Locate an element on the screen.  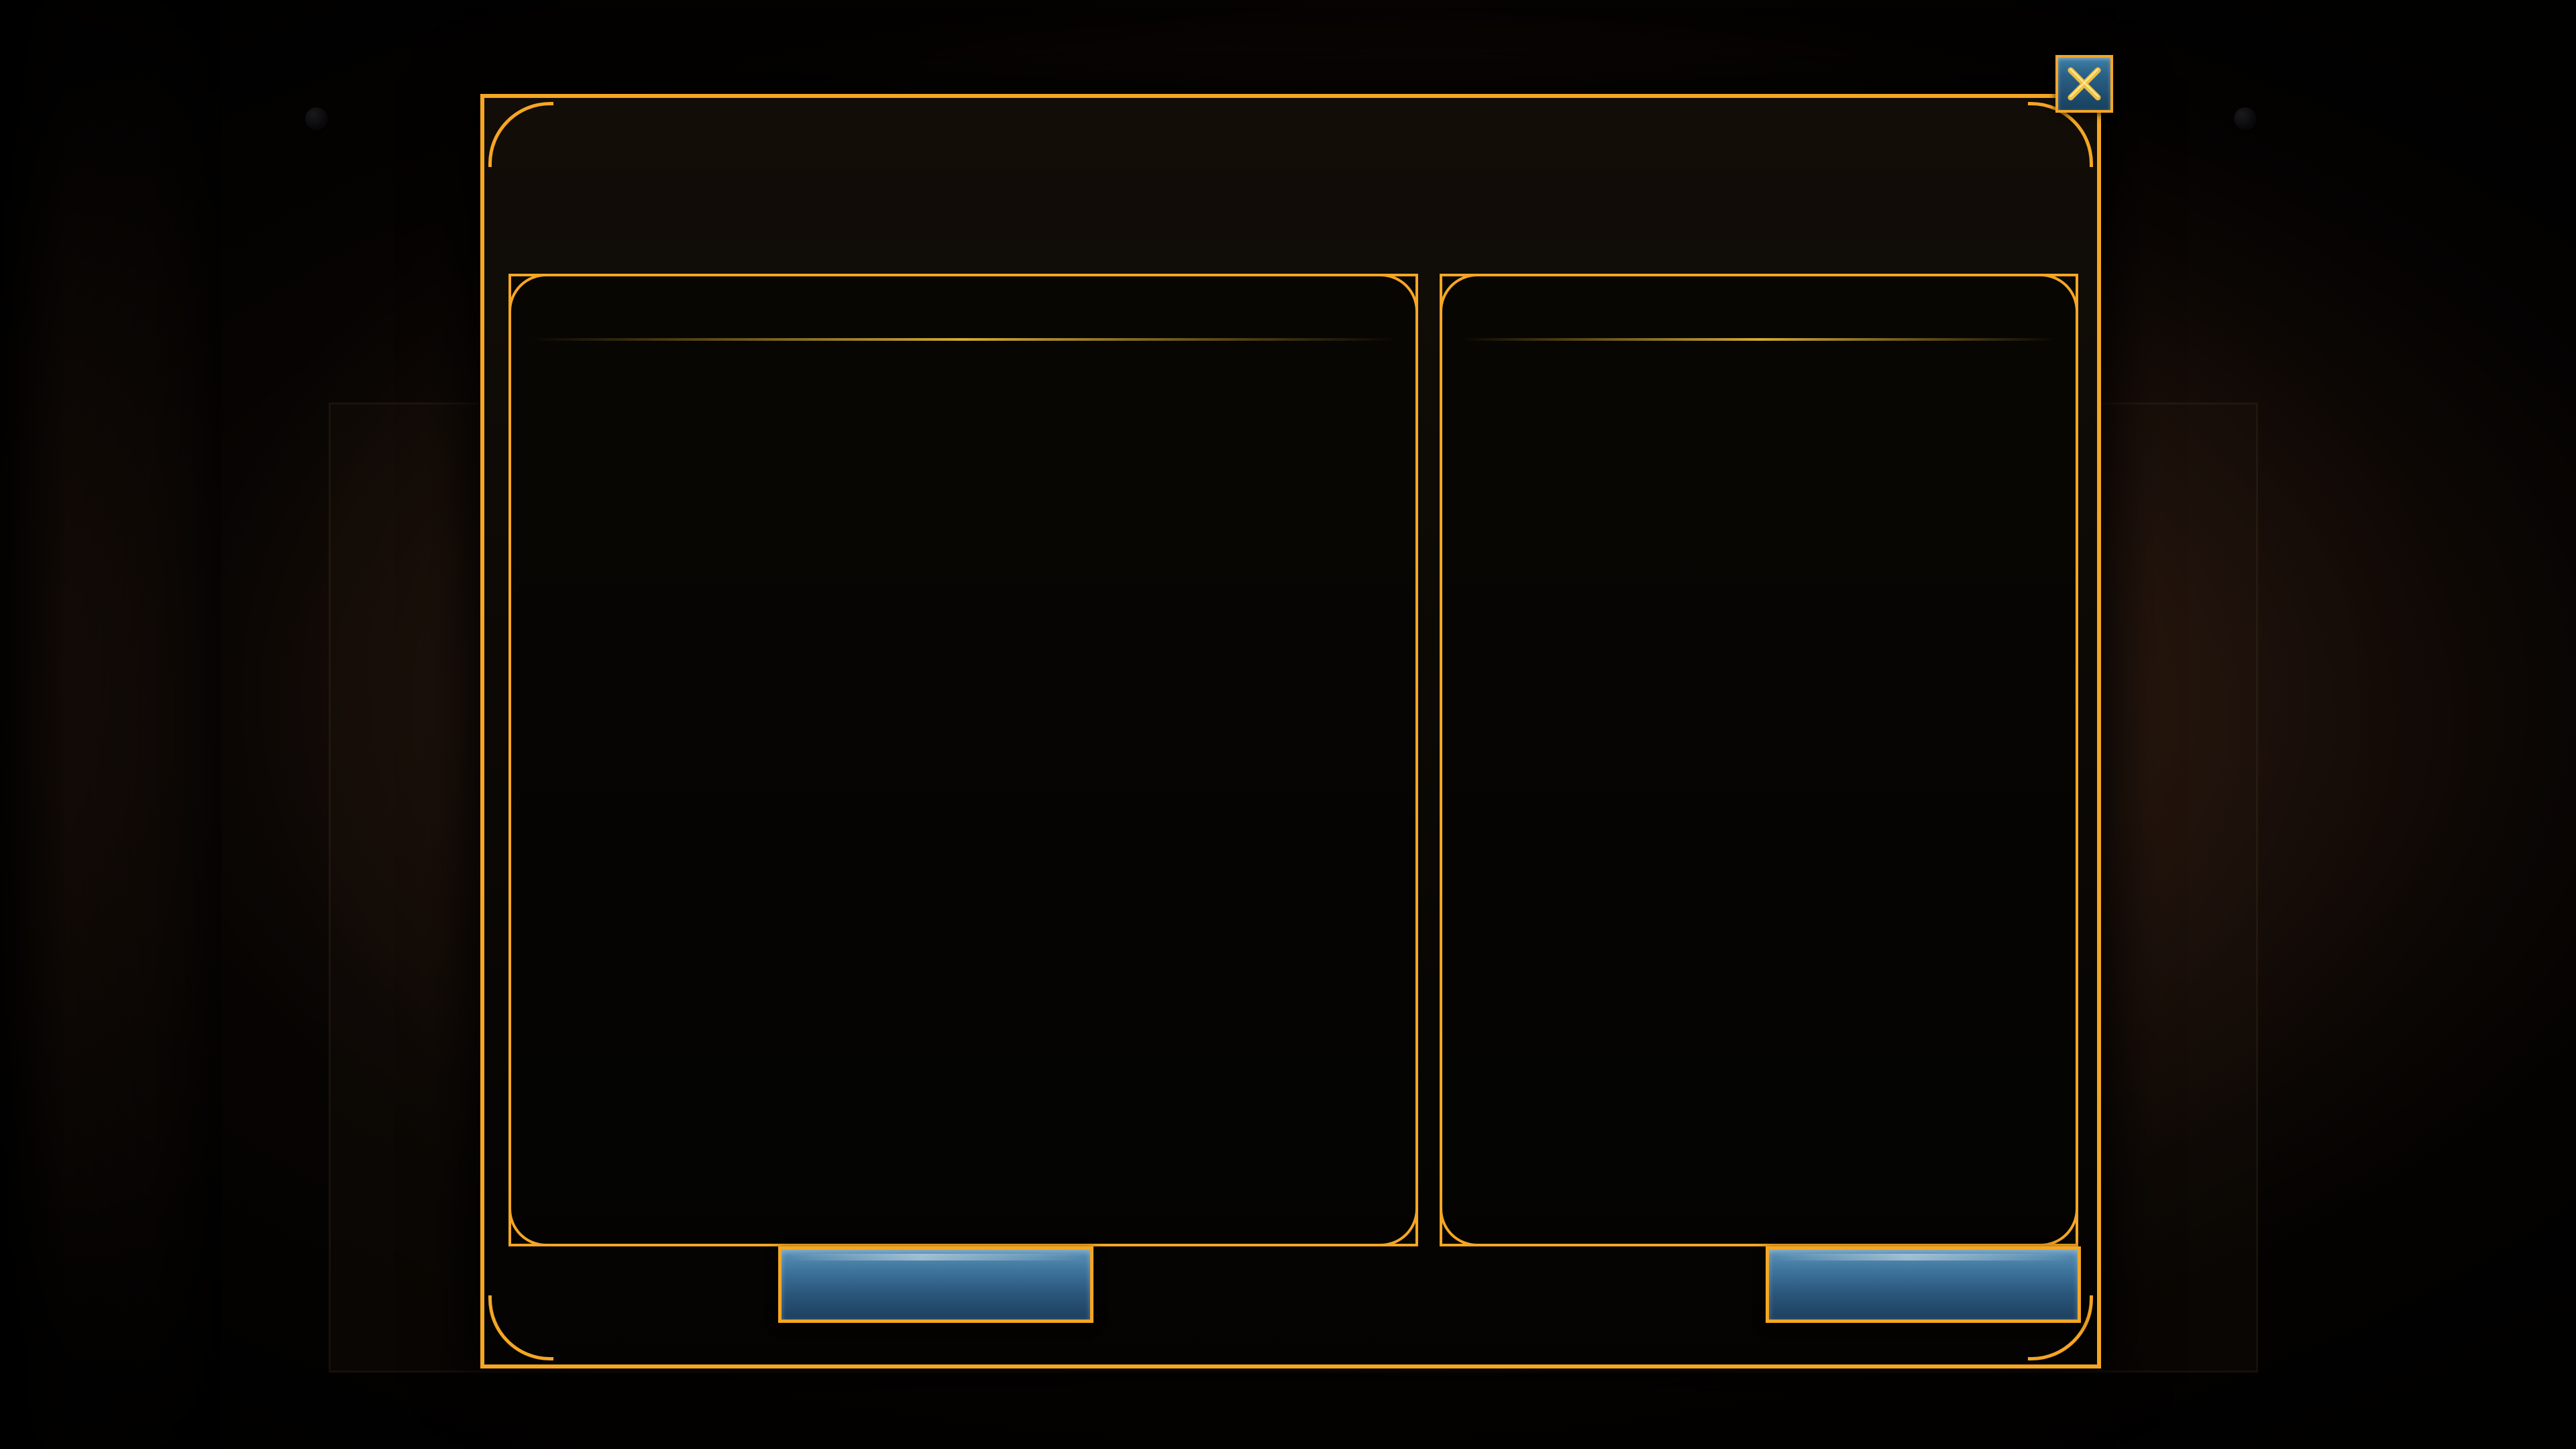
confirm-button is located at coordinates (935, 1284).